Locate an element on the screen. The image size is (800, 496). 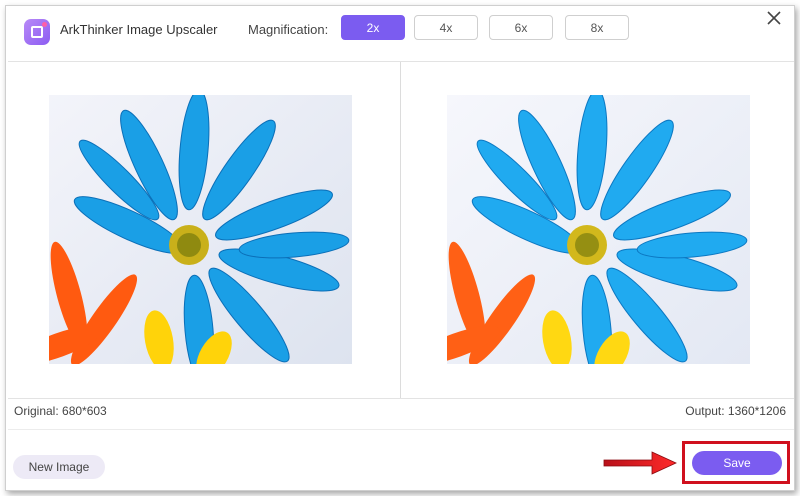
magnification-6x-button: 6x is located at coordinates (521, 27).